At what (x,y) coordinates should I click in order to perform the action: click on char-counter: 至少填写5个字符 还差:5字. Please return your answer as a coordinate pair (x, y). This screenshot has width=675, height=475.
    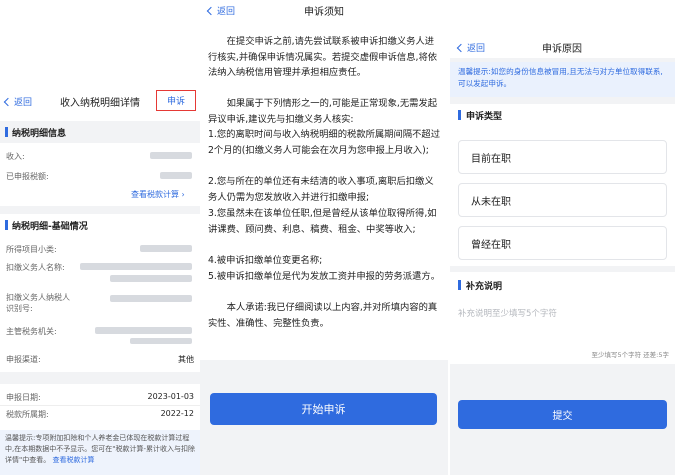
    Looking at the image, I should click on (630, 355).